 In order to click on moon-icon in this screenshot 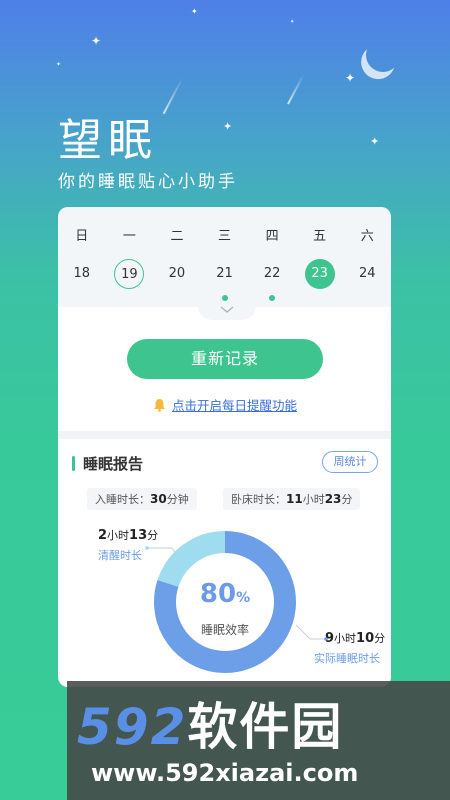, I will do `click(383, 55)`.